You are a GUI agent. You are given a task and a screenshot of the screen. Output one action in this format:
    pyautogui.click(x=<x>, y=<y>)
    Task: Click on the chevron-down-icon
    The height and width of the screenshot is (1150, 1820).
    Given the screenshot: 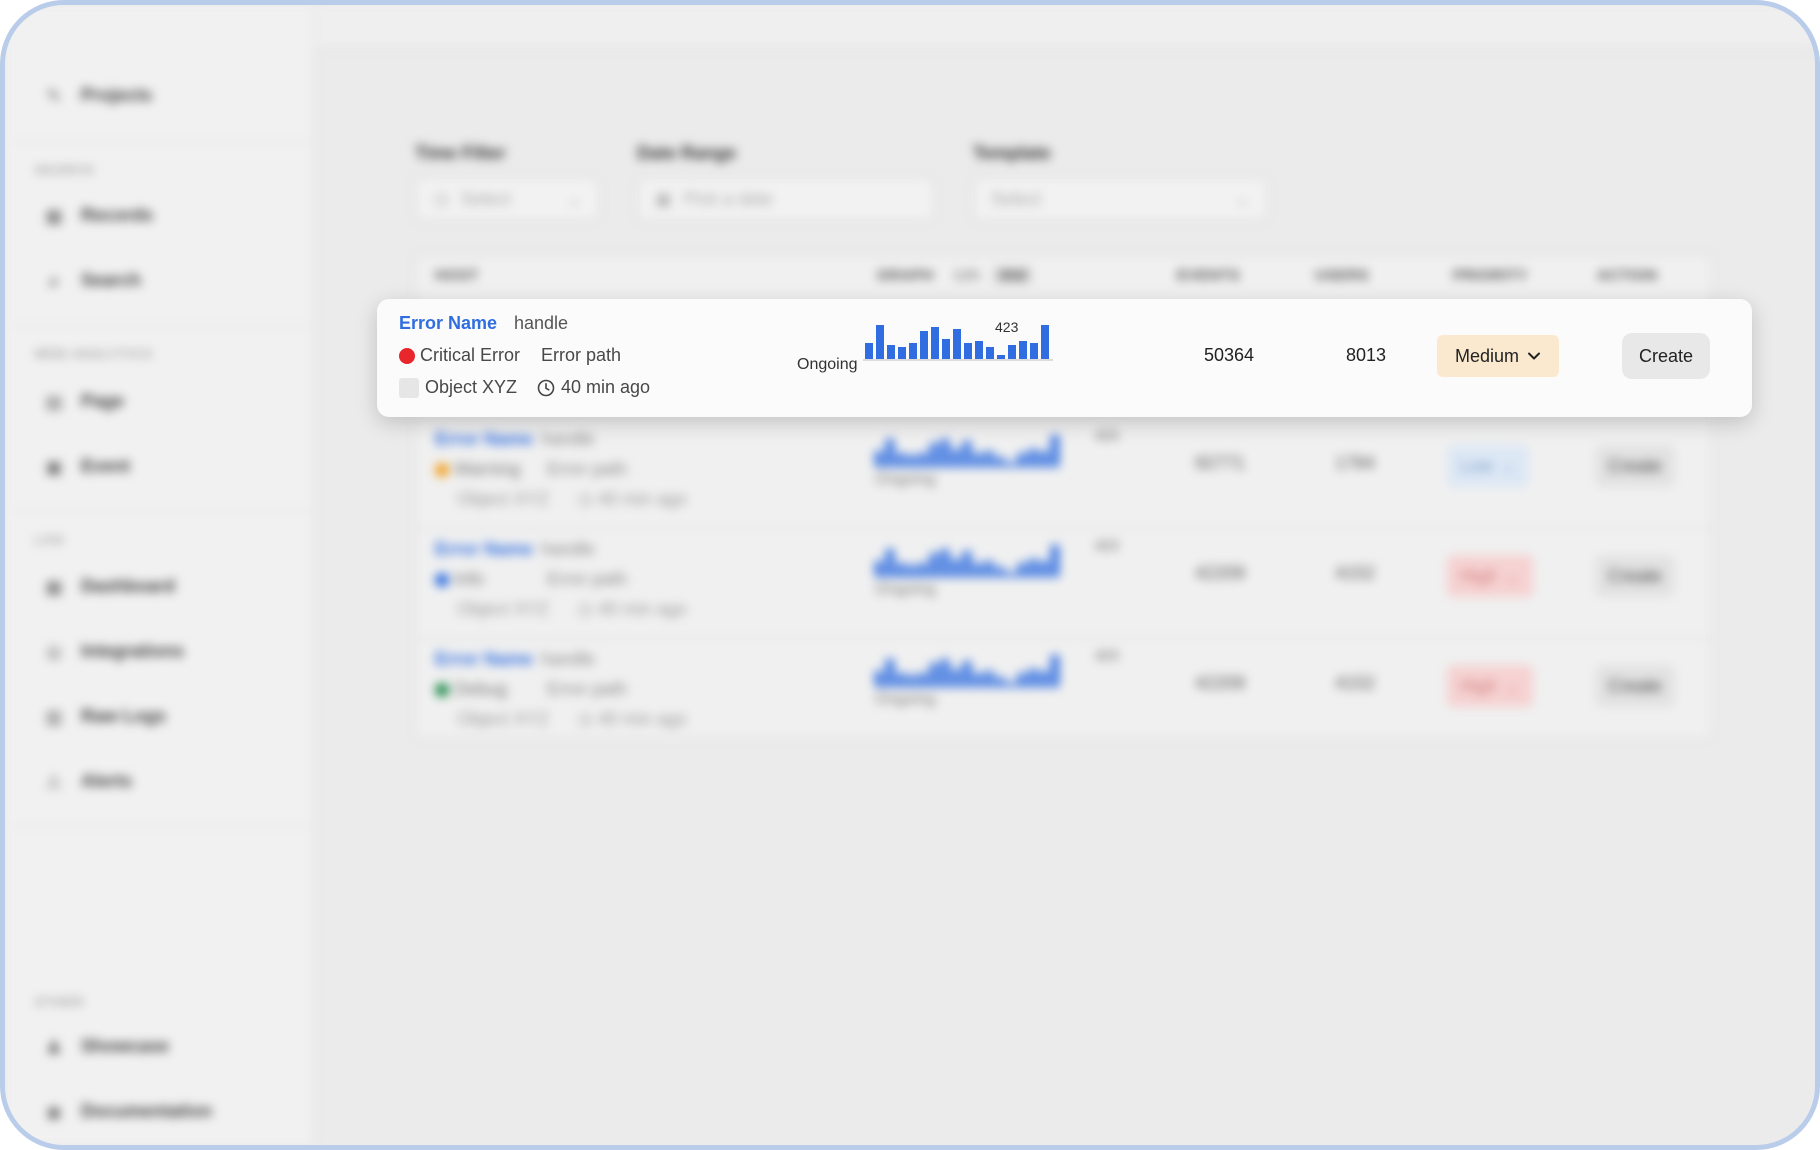 What is the action you would take?
    pyautogui.click(x=1534, y=356)
    